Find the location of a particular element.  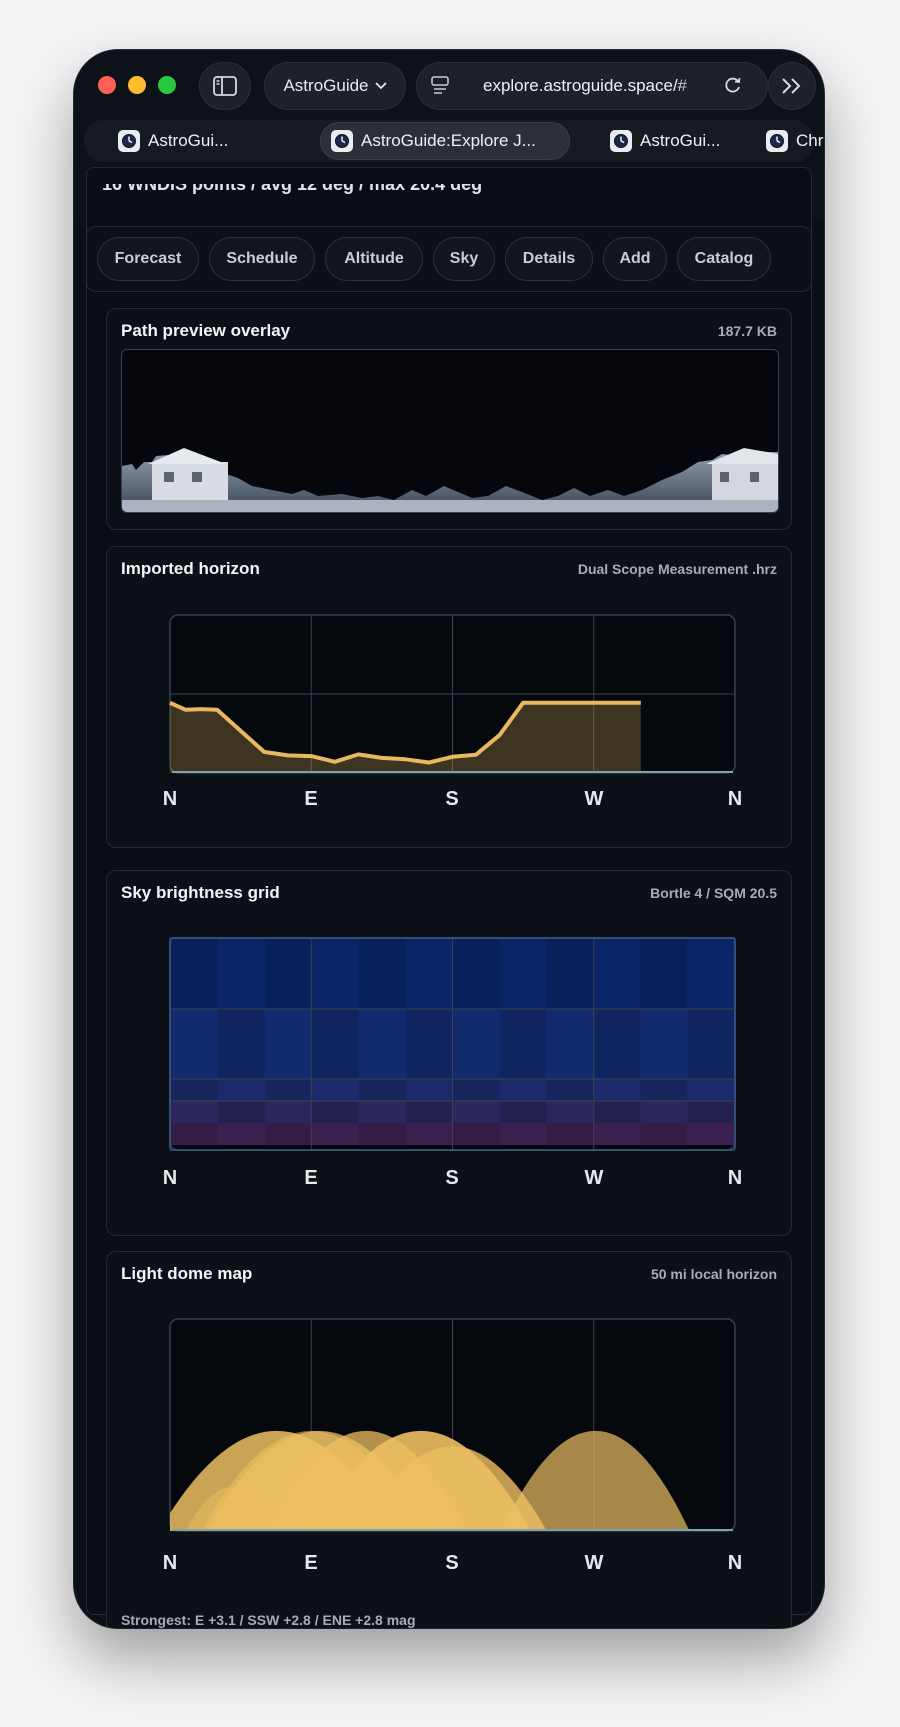

page-settings-icon is located at coordinates (440, 86).